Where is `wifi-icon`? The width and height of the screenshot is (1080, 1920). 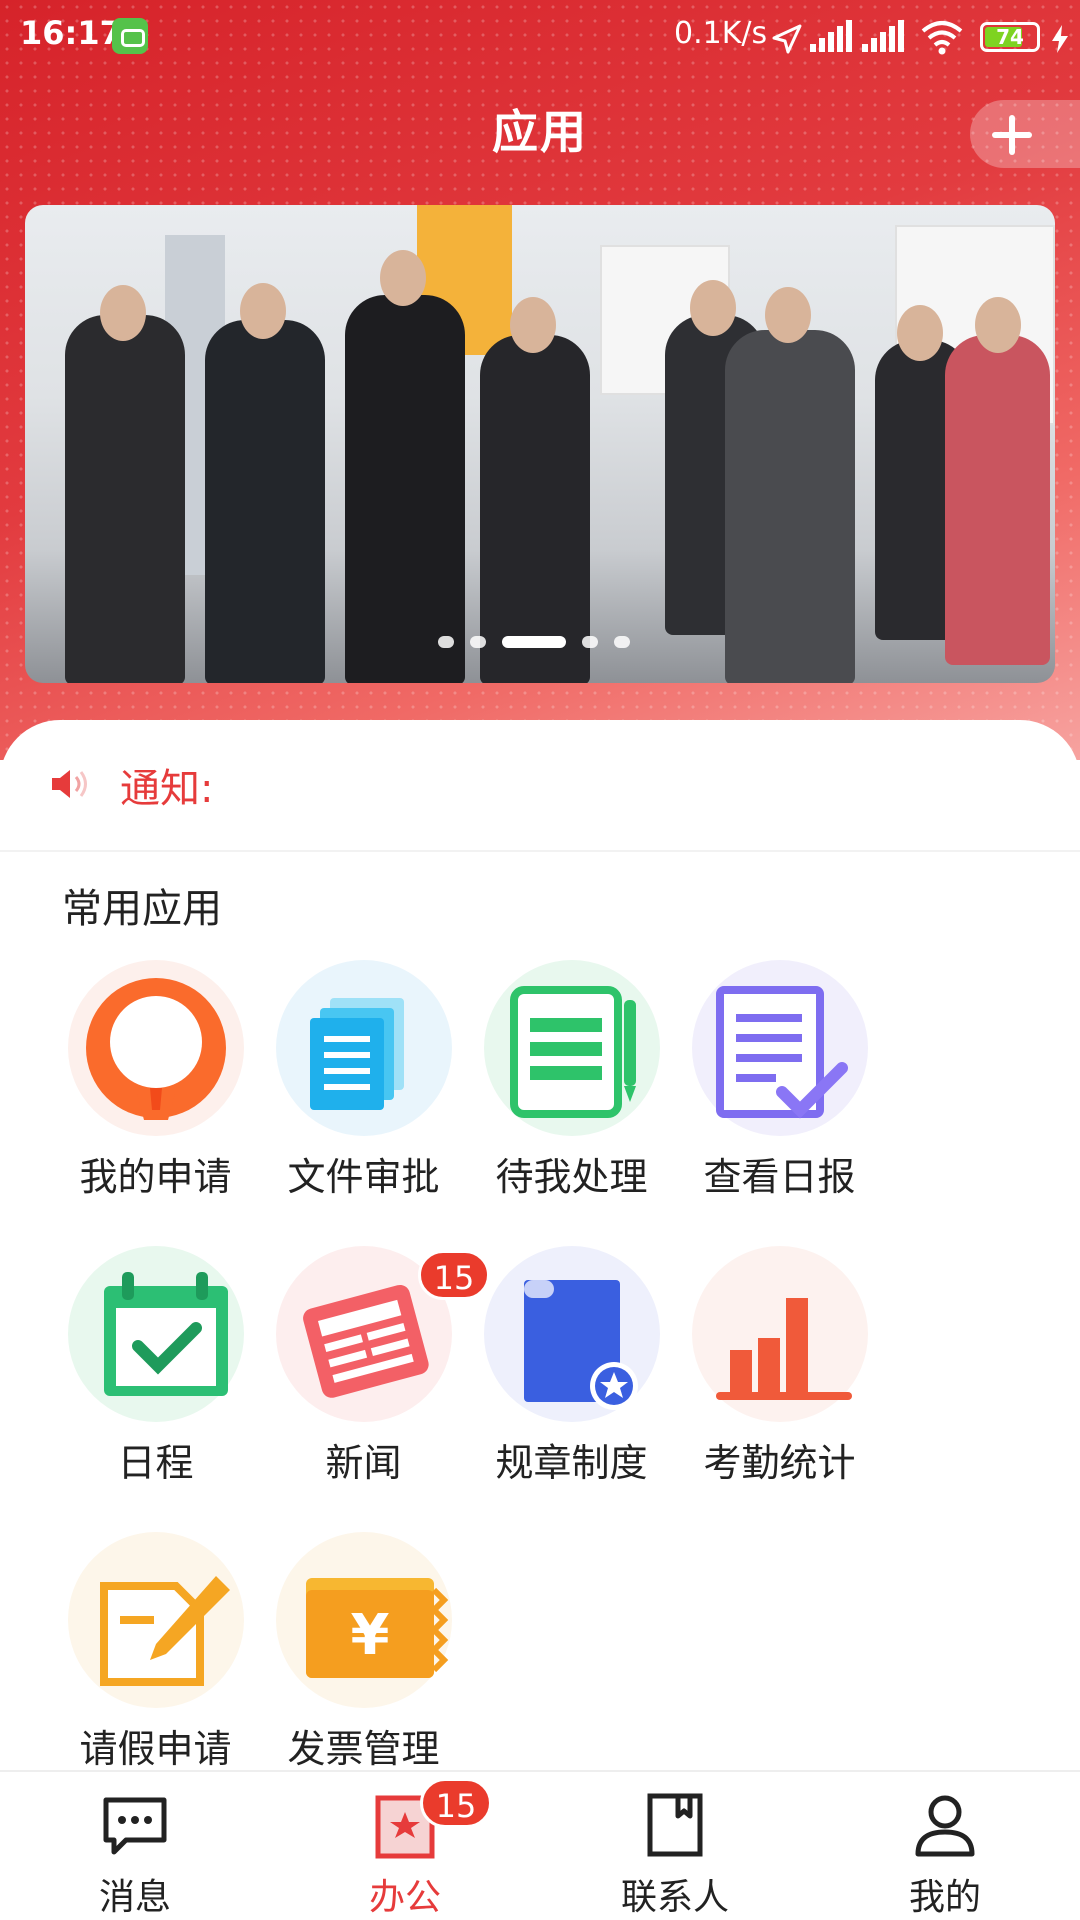
wifi-icon is located at coordinates (942, 38).